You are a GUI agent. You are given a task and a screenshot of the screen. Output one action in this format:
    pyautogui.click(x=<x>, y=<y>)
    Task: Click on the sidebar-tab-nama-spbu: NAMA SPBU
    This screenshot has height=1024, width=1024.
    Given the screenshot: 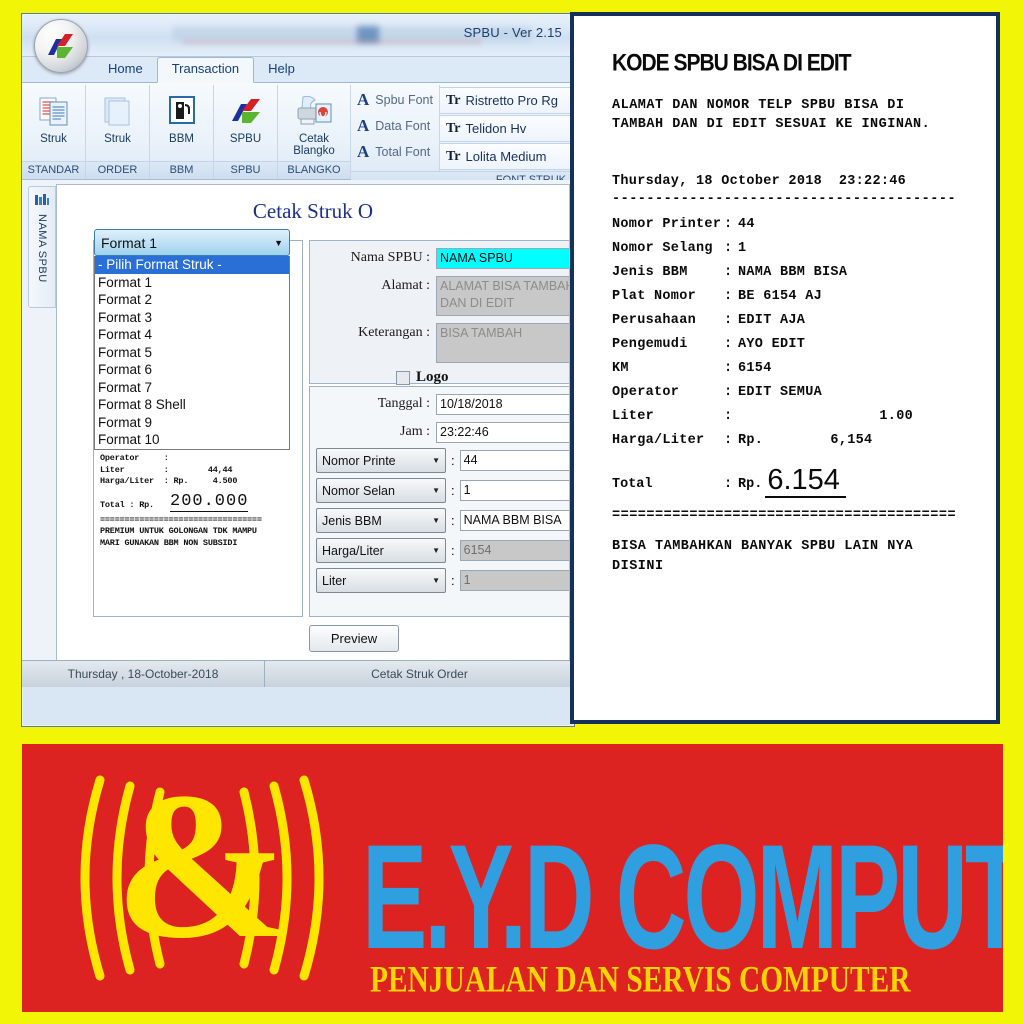 What is the action you would take?
    pyautogui.click(x=42, y=247)
    